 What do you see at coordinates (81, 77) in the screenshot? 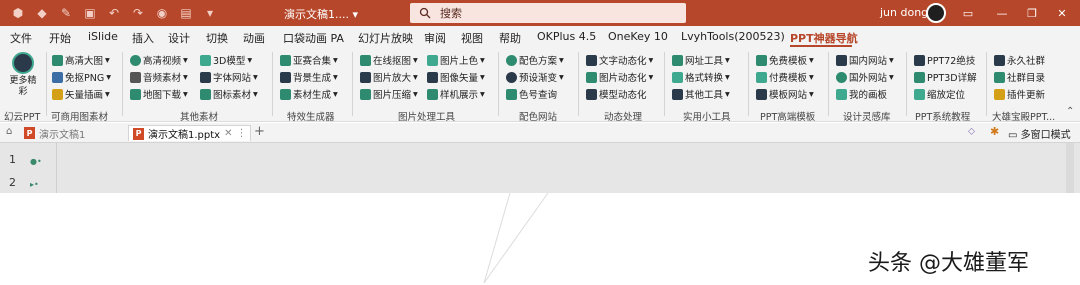
I see `png-button: 免抠PNG ▾` at bounding box center [81, 77].